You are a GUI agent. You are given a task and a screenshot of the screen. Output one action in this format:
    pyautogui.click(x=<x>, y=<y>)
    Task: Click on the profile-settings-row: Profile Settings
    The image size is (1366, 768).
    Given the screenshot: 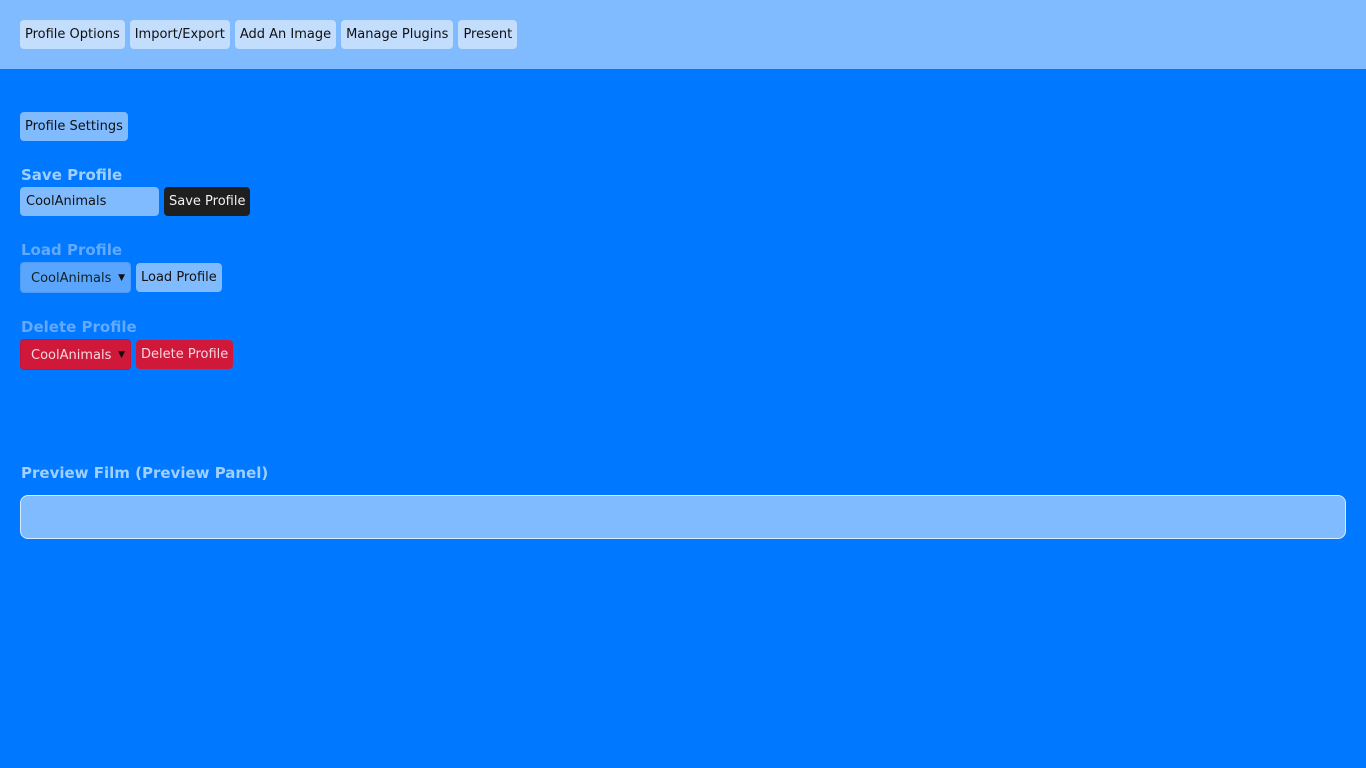 What is the action you would take?
    pyautogui.click(x=74, y=126)
    